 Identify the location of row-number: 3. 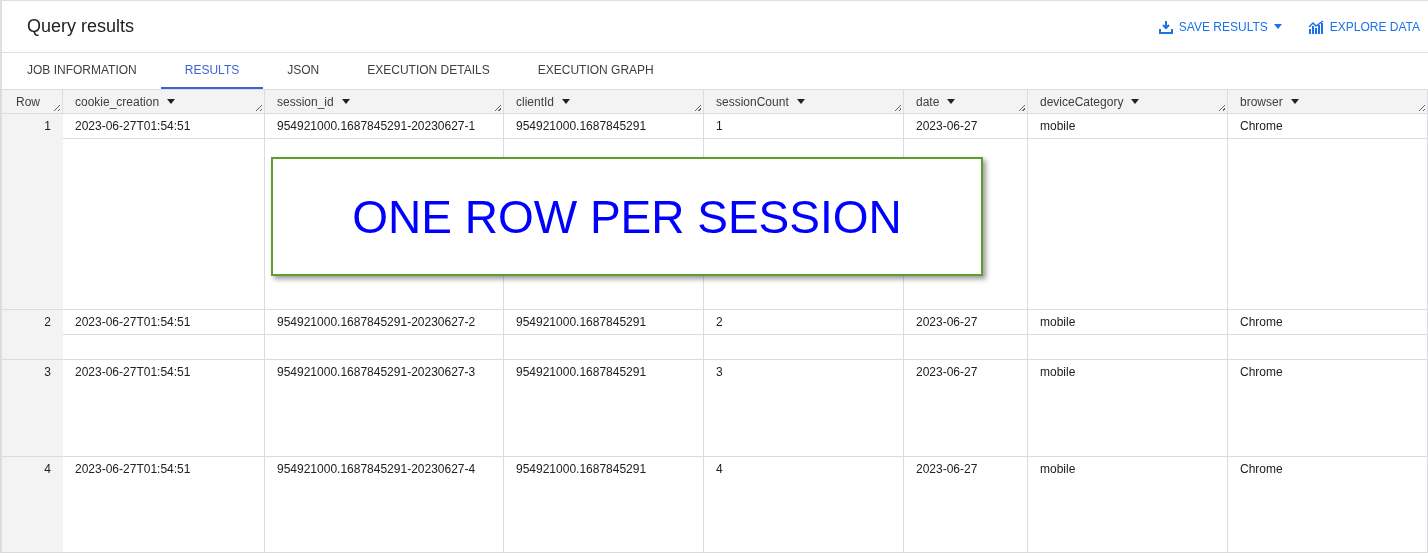
(47, 373).